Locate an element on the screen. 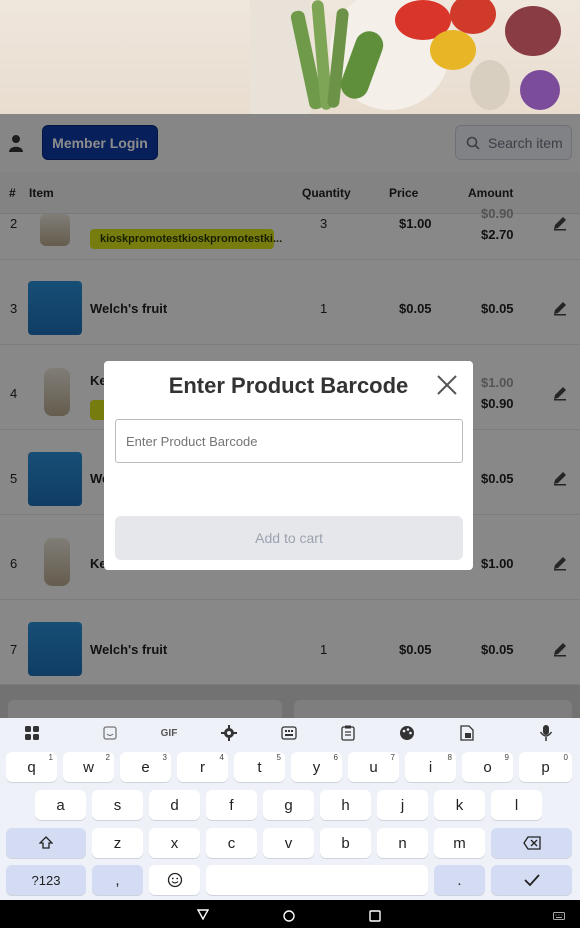 This screenshot has width=580, height=928. hero-banner-image is located at coordinates (290, 57).